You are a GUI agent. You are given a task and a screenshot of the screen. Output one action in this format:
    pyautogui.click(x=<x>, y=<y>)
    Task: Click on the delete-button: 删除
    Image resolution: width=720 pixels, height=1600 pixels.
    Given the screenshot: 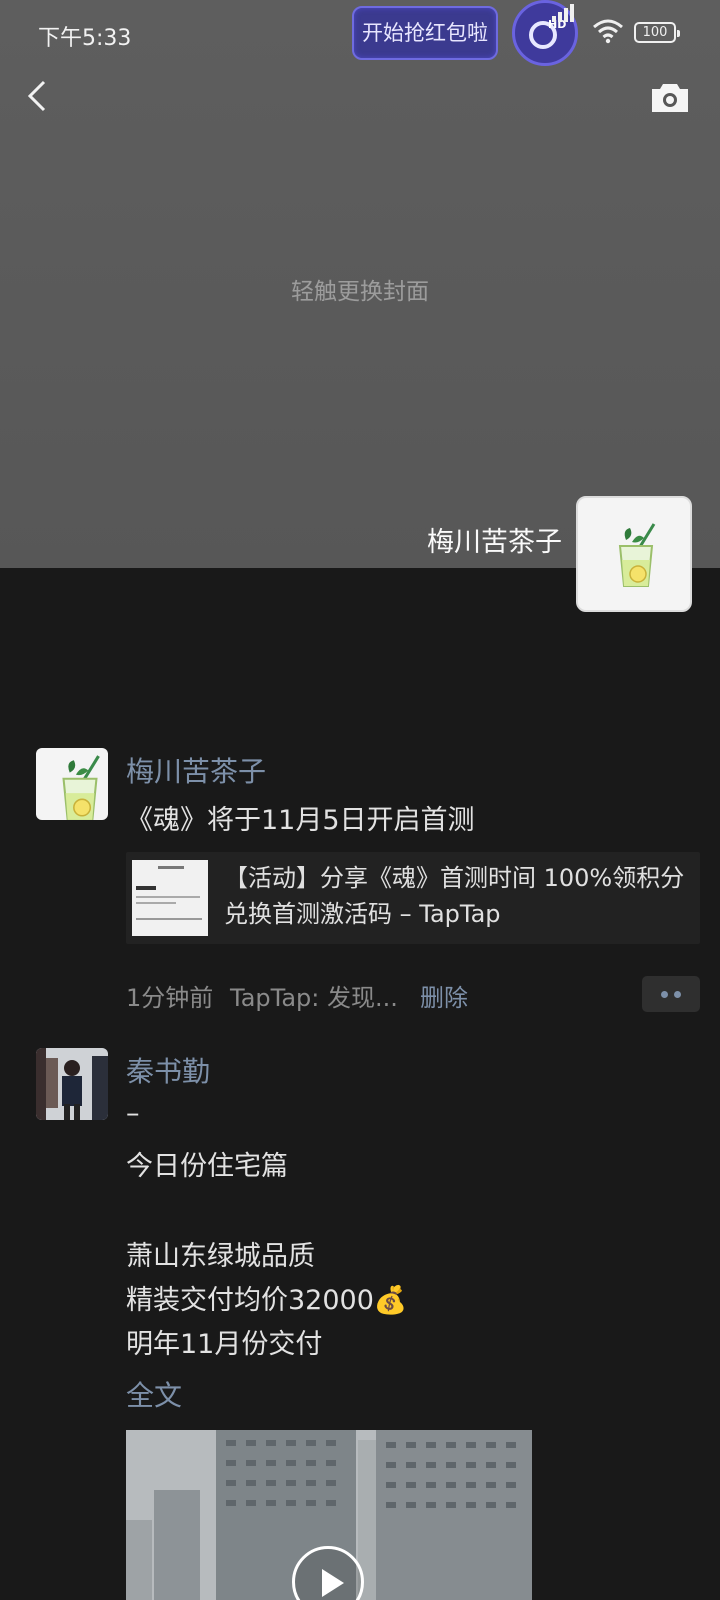 What is the action you would take?
    pyautogui.click(x=444, y=995)
    